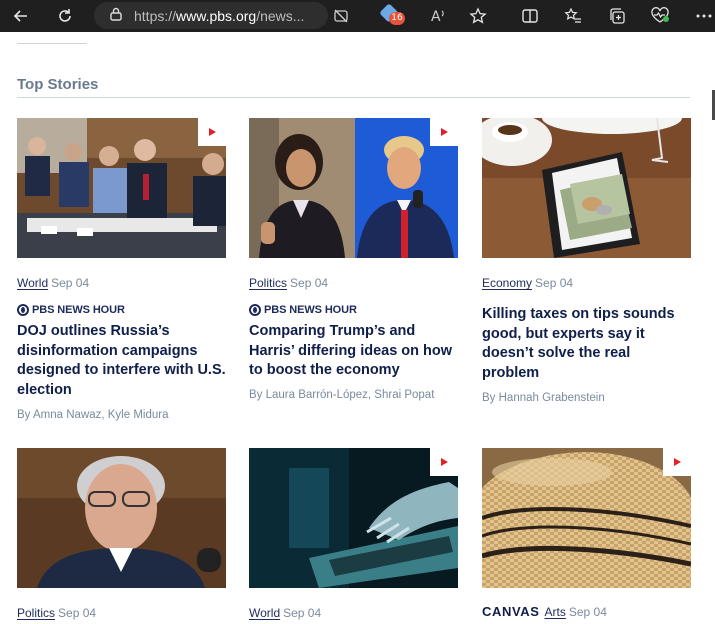  What do you see at coordinates (21, 16) in the screenshot?
I see `back-arrow-icon` at bounding box center [21, 16].